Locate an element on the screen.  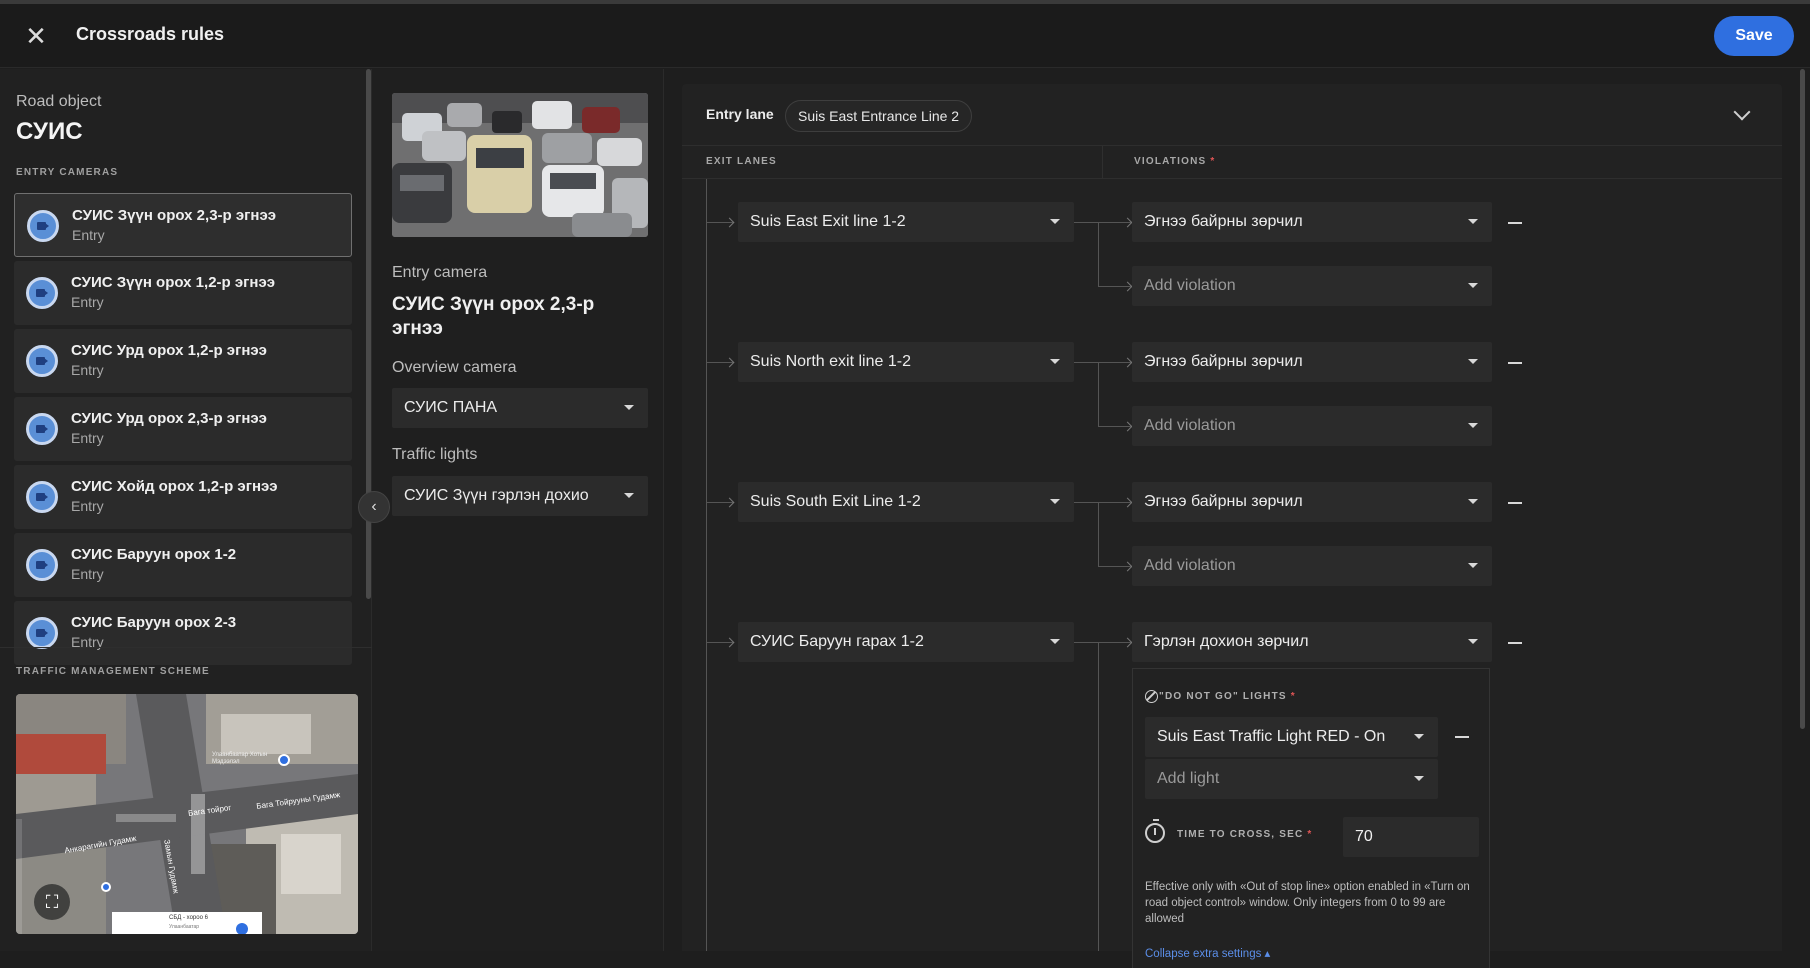
traffic-lights-select: СУИС Зүүн гэрлэн дохио is located at coordinates (520, 496).